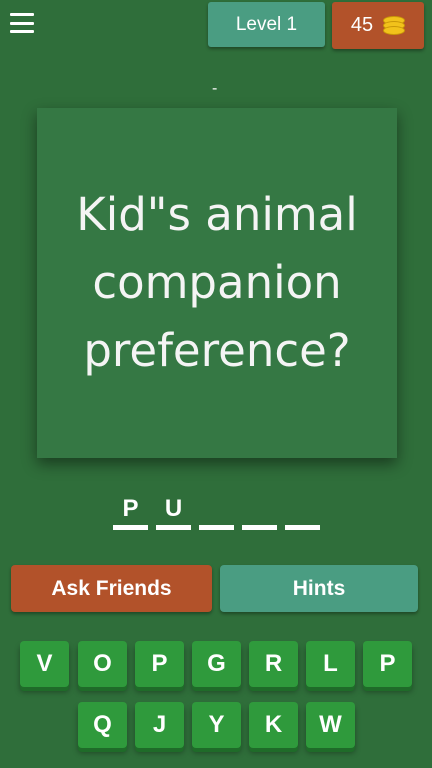  Describe the element at coordinates (44, 664) in the screenshot. I see `letter-key: V` at that location.